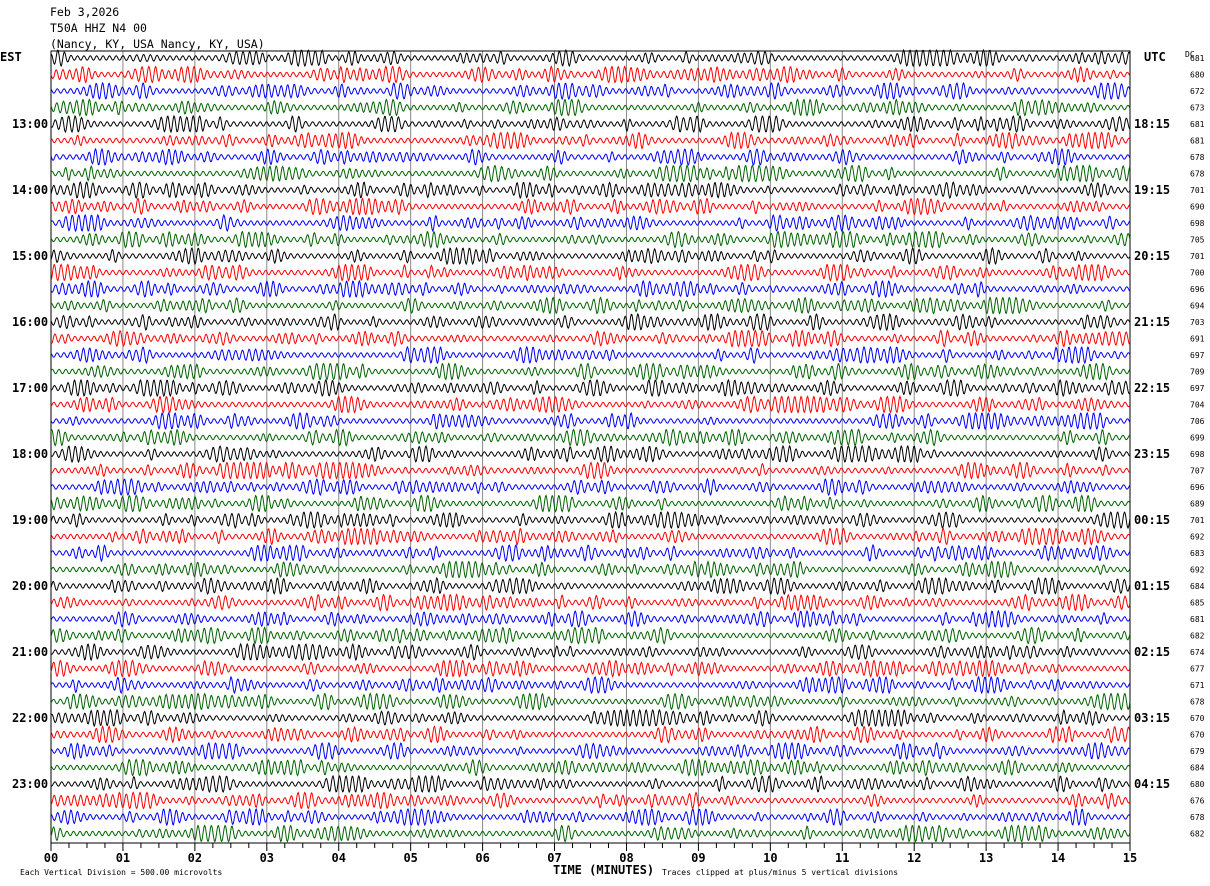  What do you see at coordinates (1197, 751) in the screenshot?
I see `dc-value: 679` at bounding box center [1197, 751].